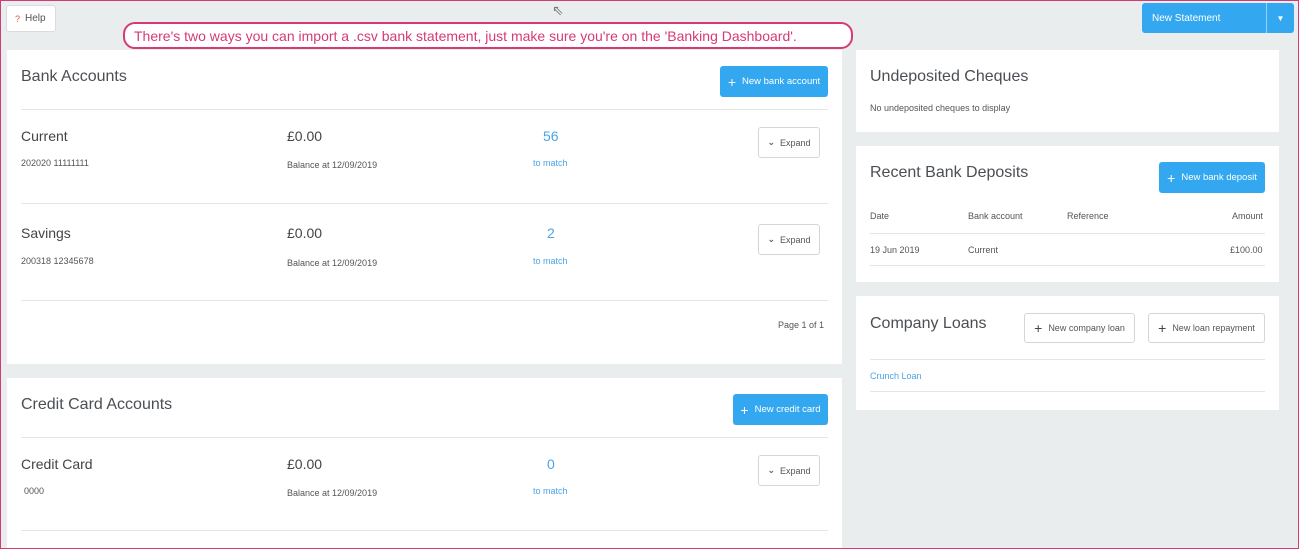  What do you see at coordinates (781, 81) in the screenshot?
I see `new-bank-account-label: New bank account` at bounding box center [781, 81].